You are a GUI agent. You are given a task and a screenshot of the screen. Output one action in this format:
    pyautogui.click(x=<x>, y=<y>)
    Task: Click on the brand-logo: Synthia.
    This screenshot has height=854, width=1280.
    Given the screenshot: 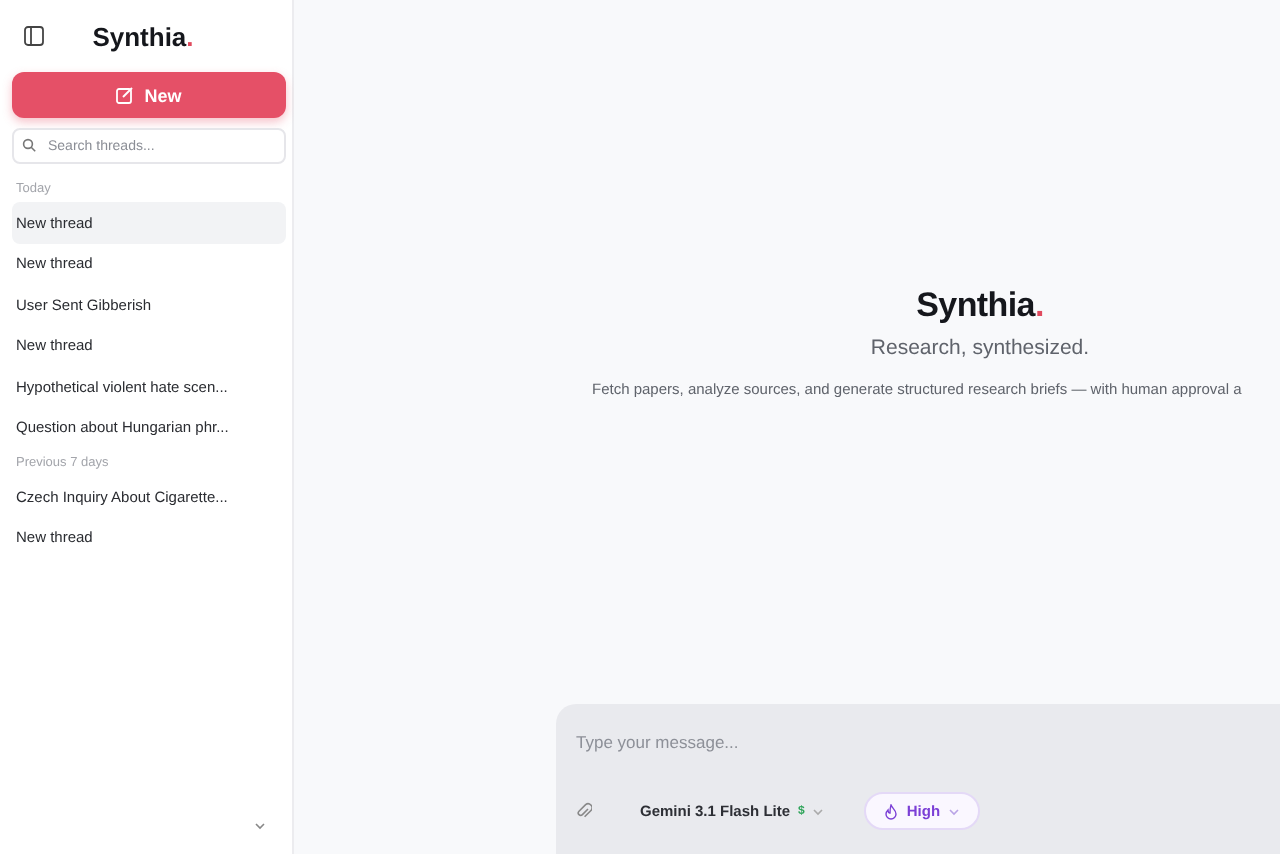 What is the action you would take?
    pyautogui.click(x=143, y=36)
    